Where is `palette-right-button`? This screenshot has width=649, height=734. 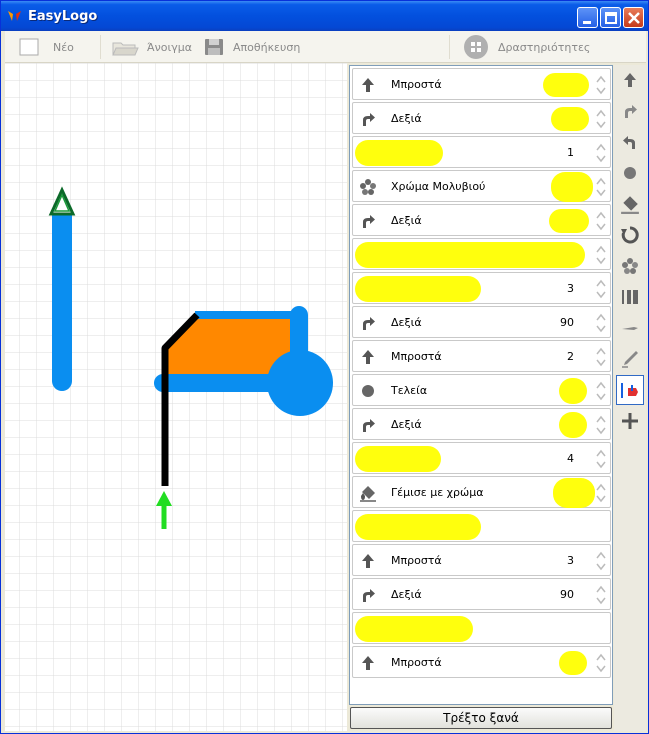
palette-right-button is located at coordinates (630, 111).